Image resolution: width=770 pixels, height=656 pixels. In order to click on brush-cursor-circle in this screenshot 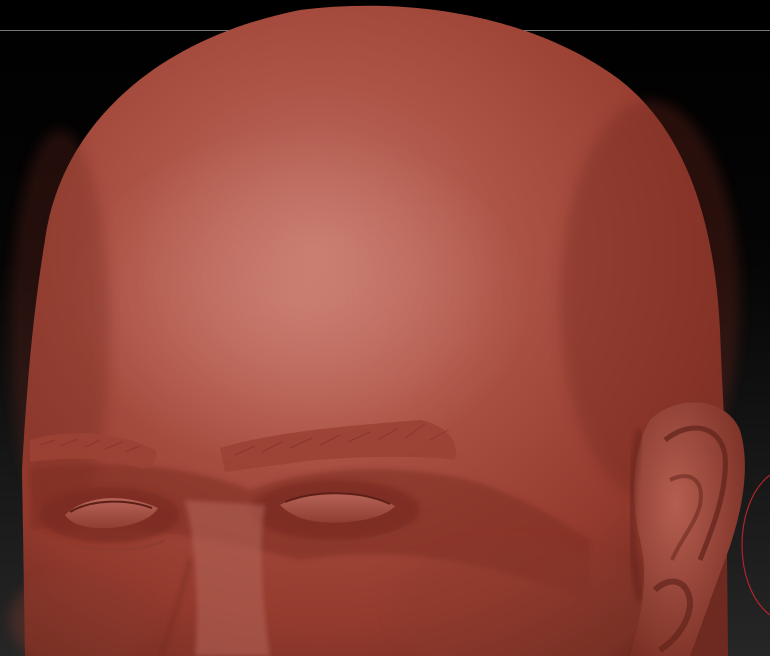, I will do `click(755, 545)`.